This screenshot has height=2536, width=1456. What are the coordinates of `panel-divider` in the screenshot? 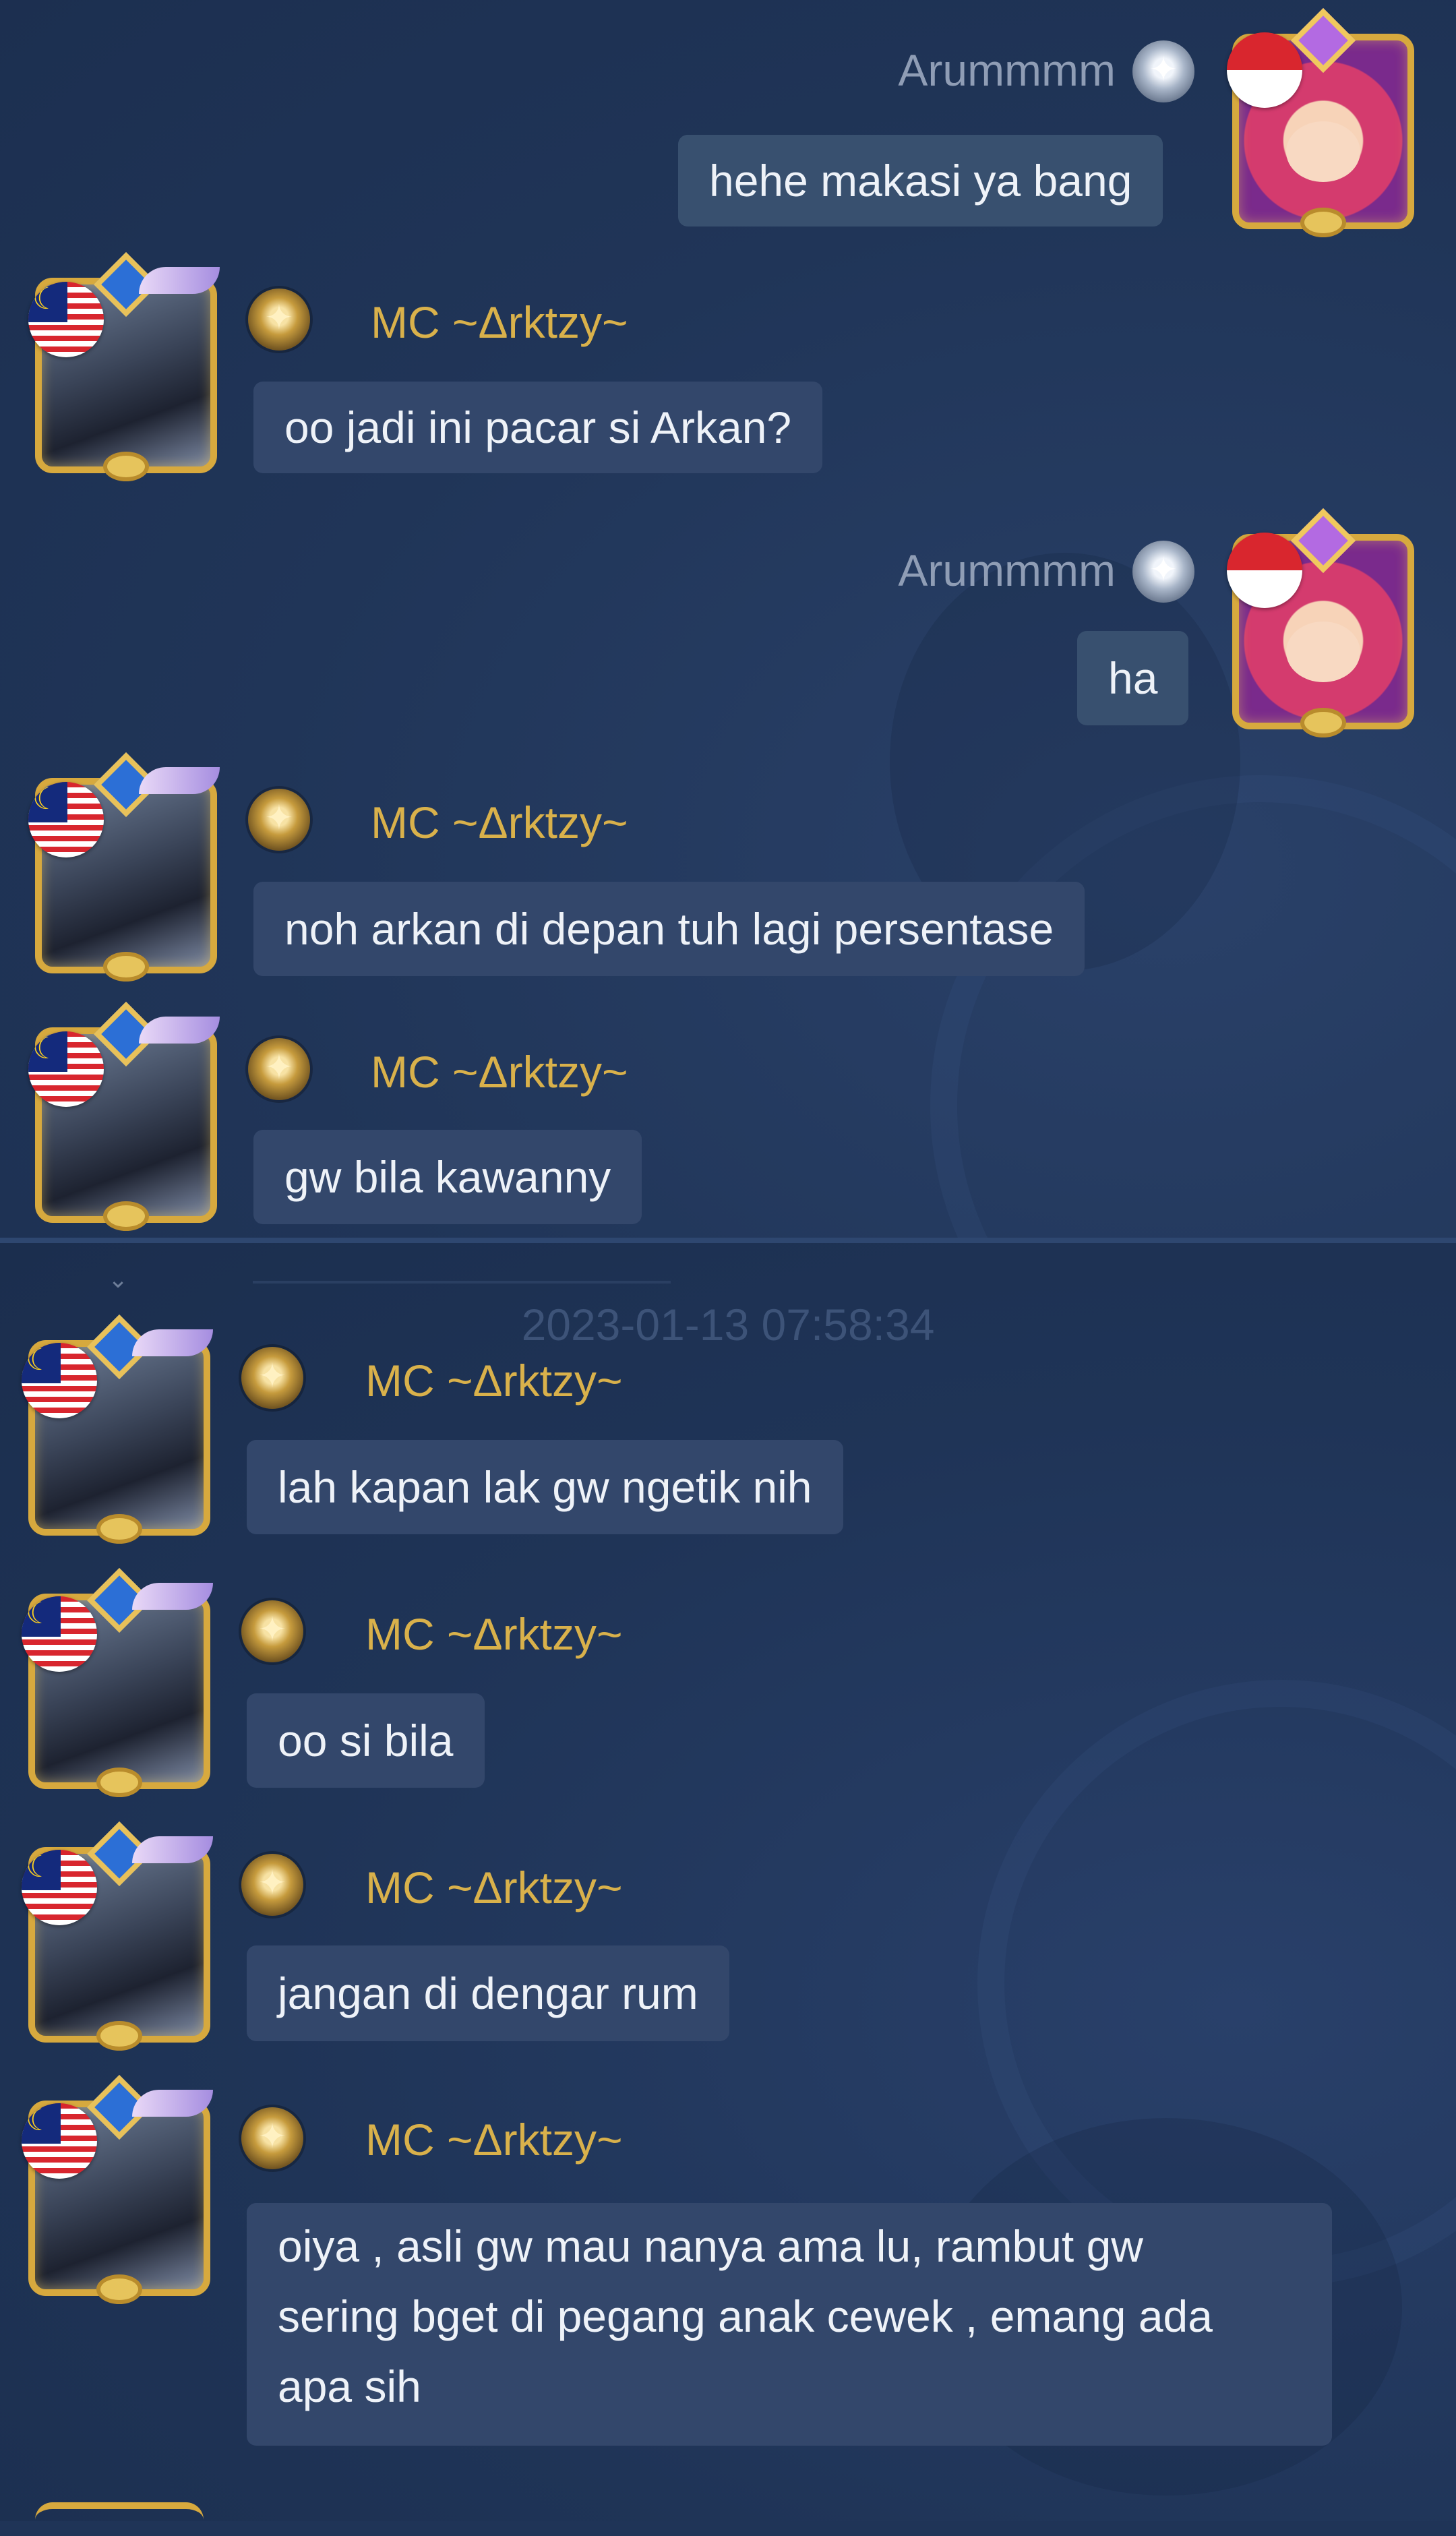 It's located at (728, 1240).